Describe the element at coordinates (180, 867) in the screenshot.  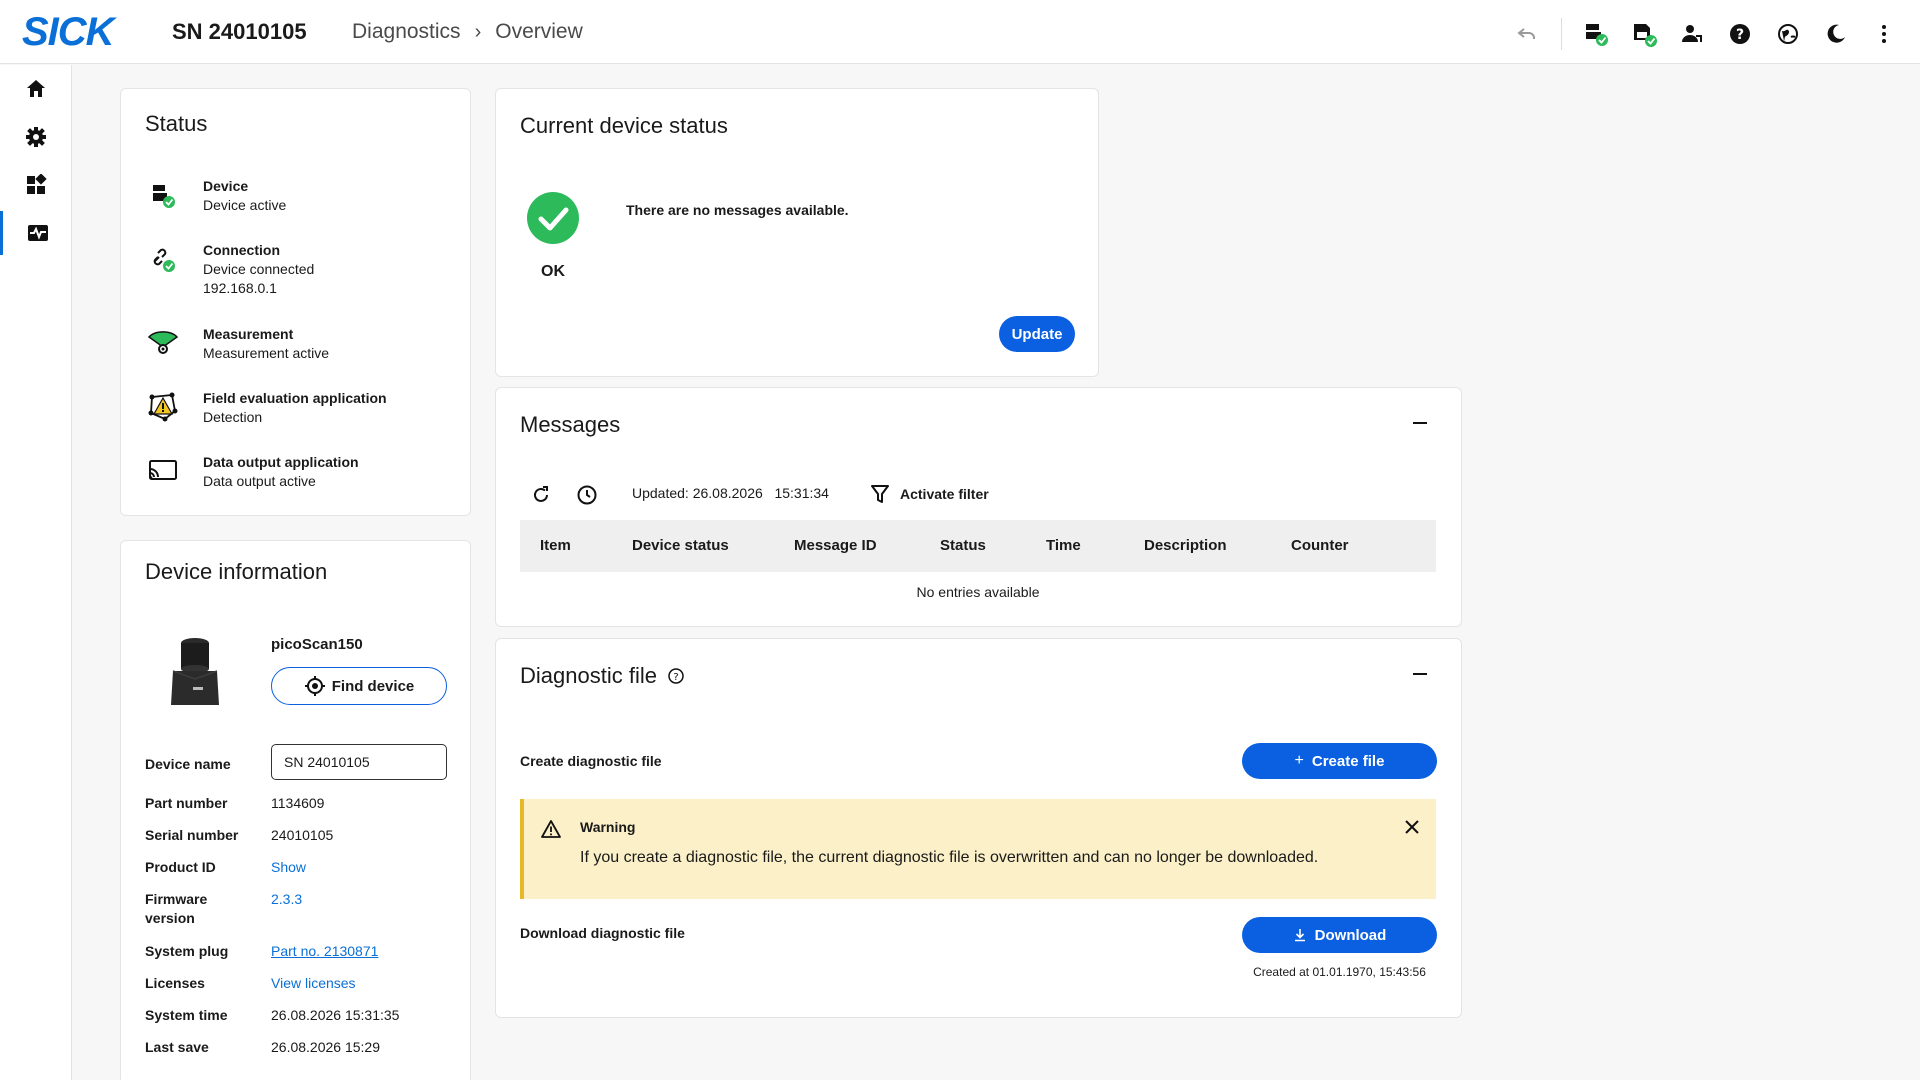
I see `product-id-label: Product ID` at that location.